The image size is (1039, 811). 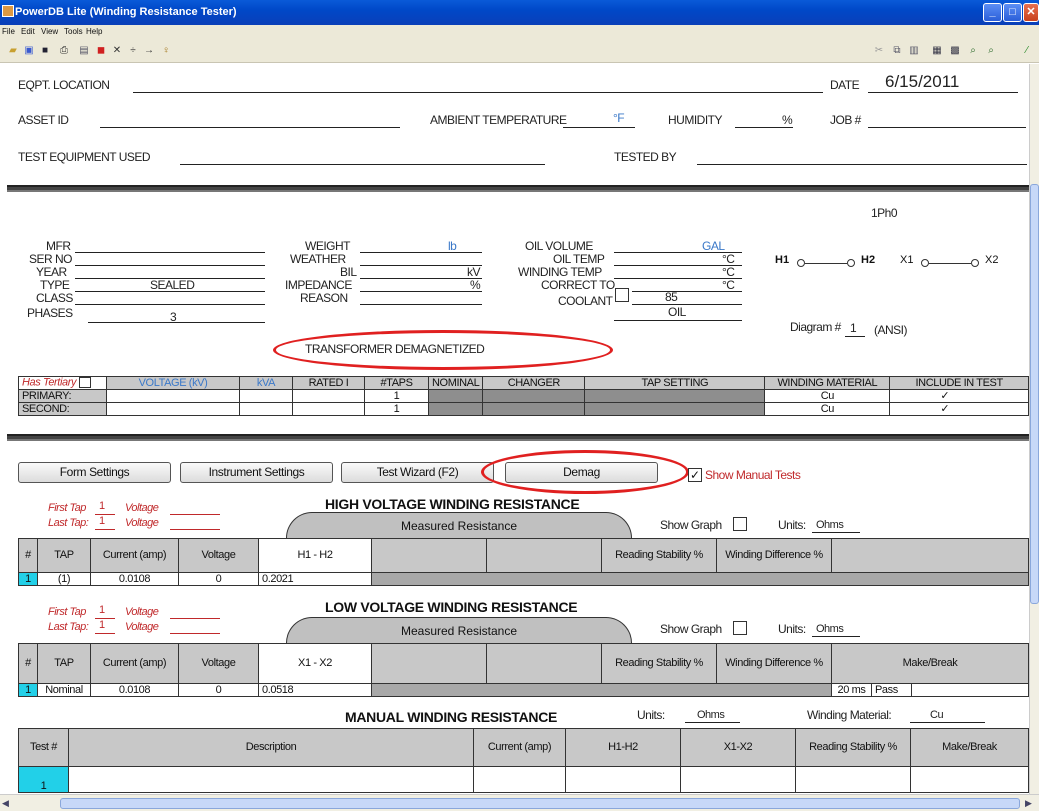 I want to click on instrument-settings-button: Instrument Settings, so click(x=256, y=472).